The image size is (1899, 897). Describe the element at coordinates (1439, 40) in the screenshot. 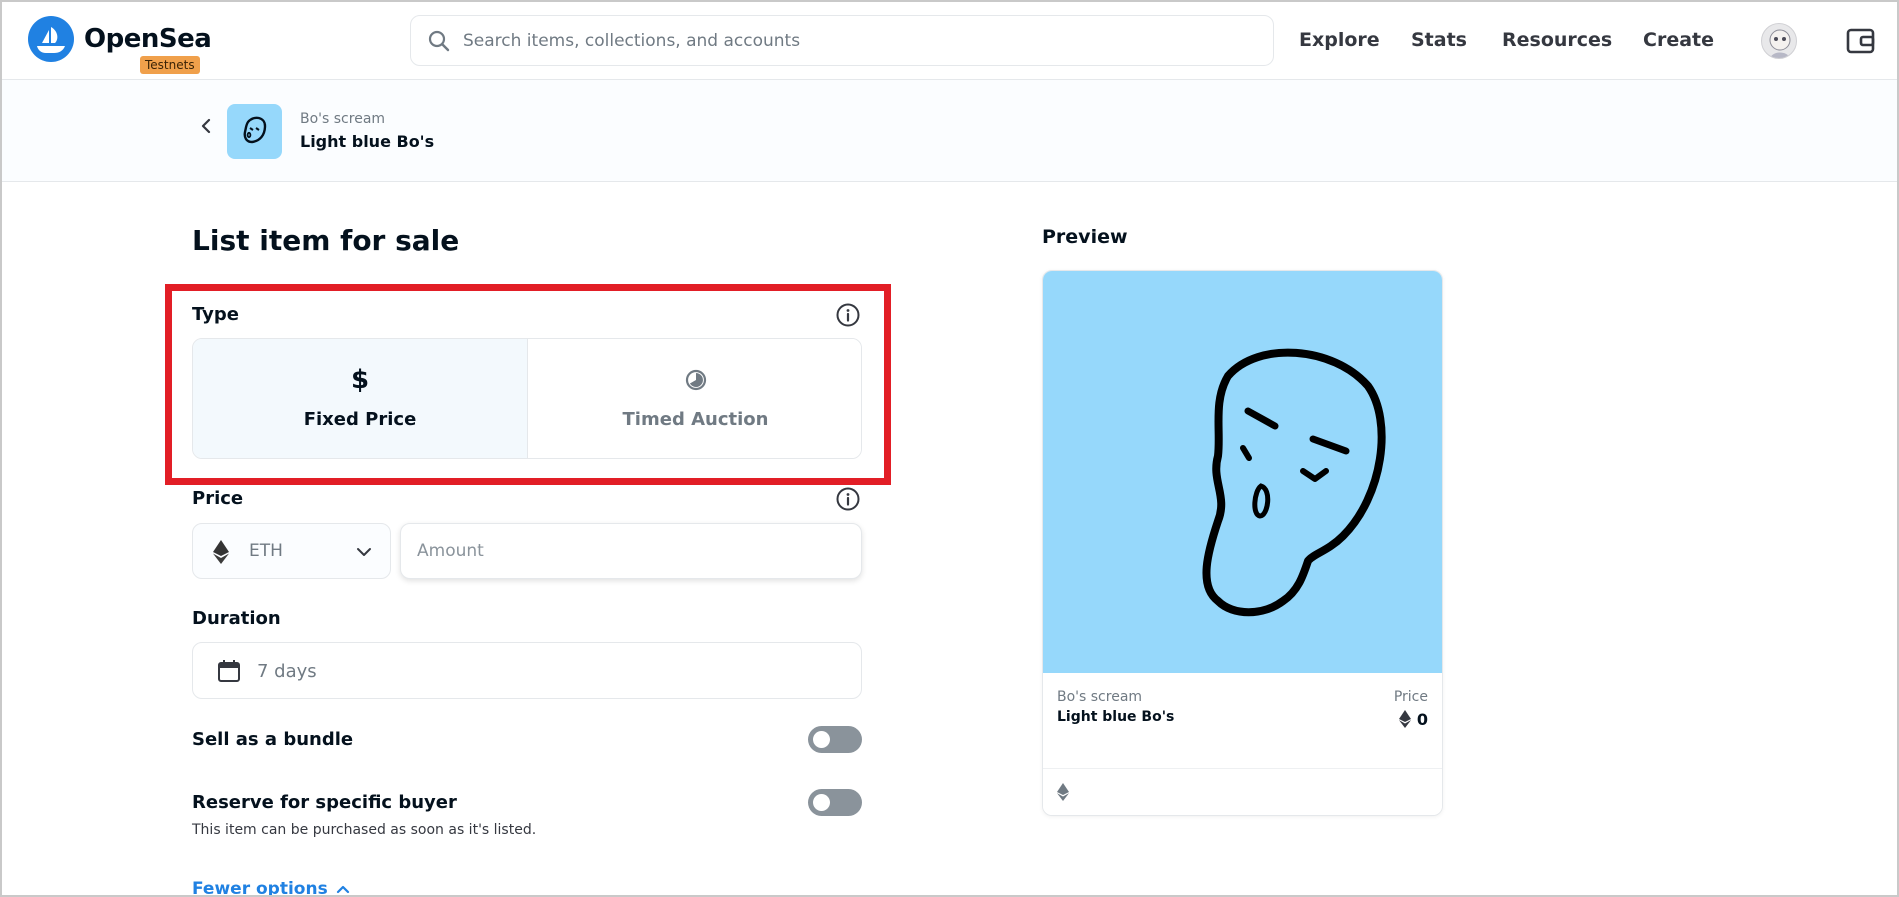

I see `nav-stats: Stats` at that location.